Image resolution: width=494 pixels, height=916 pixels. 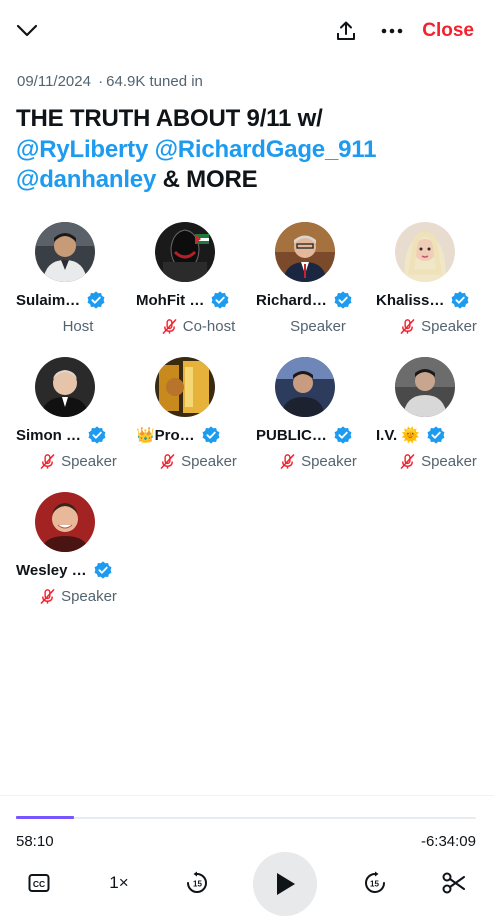 What do you see at coordinates (448, 31) in the screenshot?
I see `close-button: Close` at bounding box center [448, 31].